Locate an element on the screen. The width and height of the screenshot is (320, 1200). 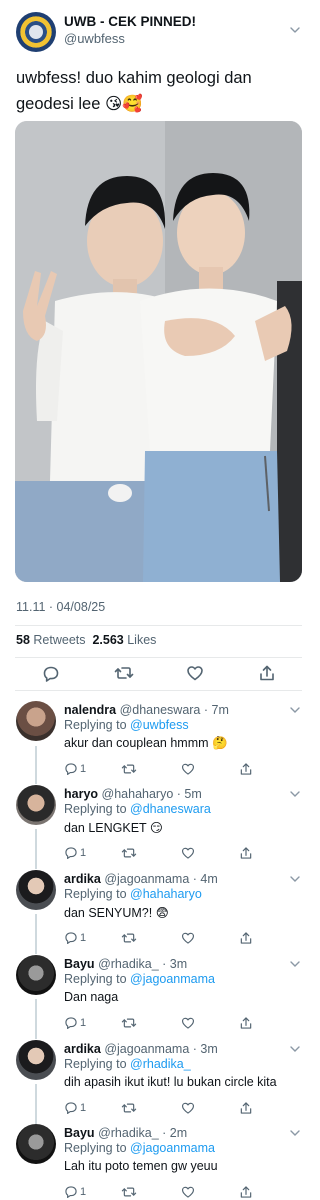
divider is located at coordinates (158, 625).